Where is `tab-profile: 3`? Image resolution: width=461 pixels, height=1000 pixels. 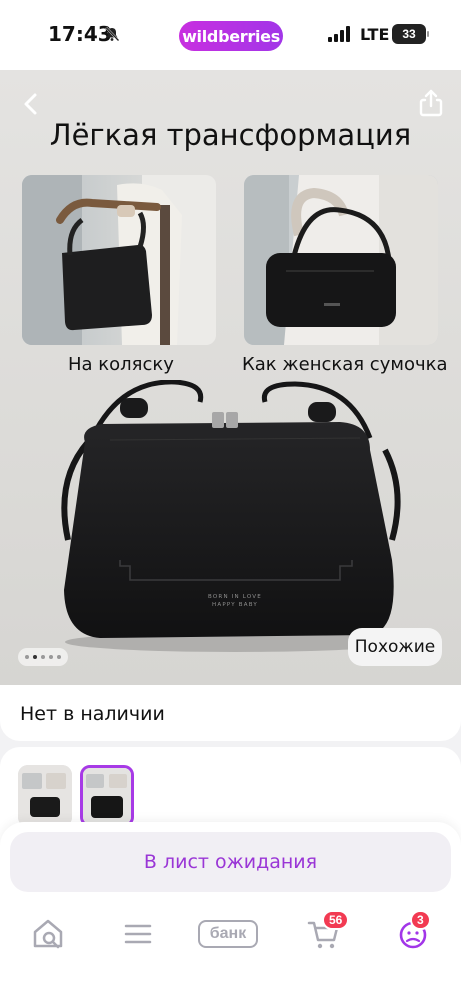 tab-profile: 3 is located at coordinates (414, 931).